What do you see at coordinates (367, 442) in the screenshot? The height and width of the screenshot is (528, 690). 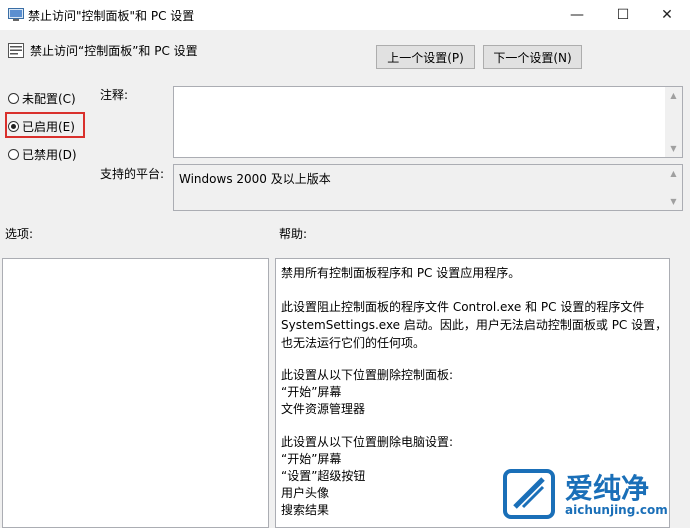 I see `help-line: 此设置从以下位置删除电脑设置:` at bounding box center [367, 442].